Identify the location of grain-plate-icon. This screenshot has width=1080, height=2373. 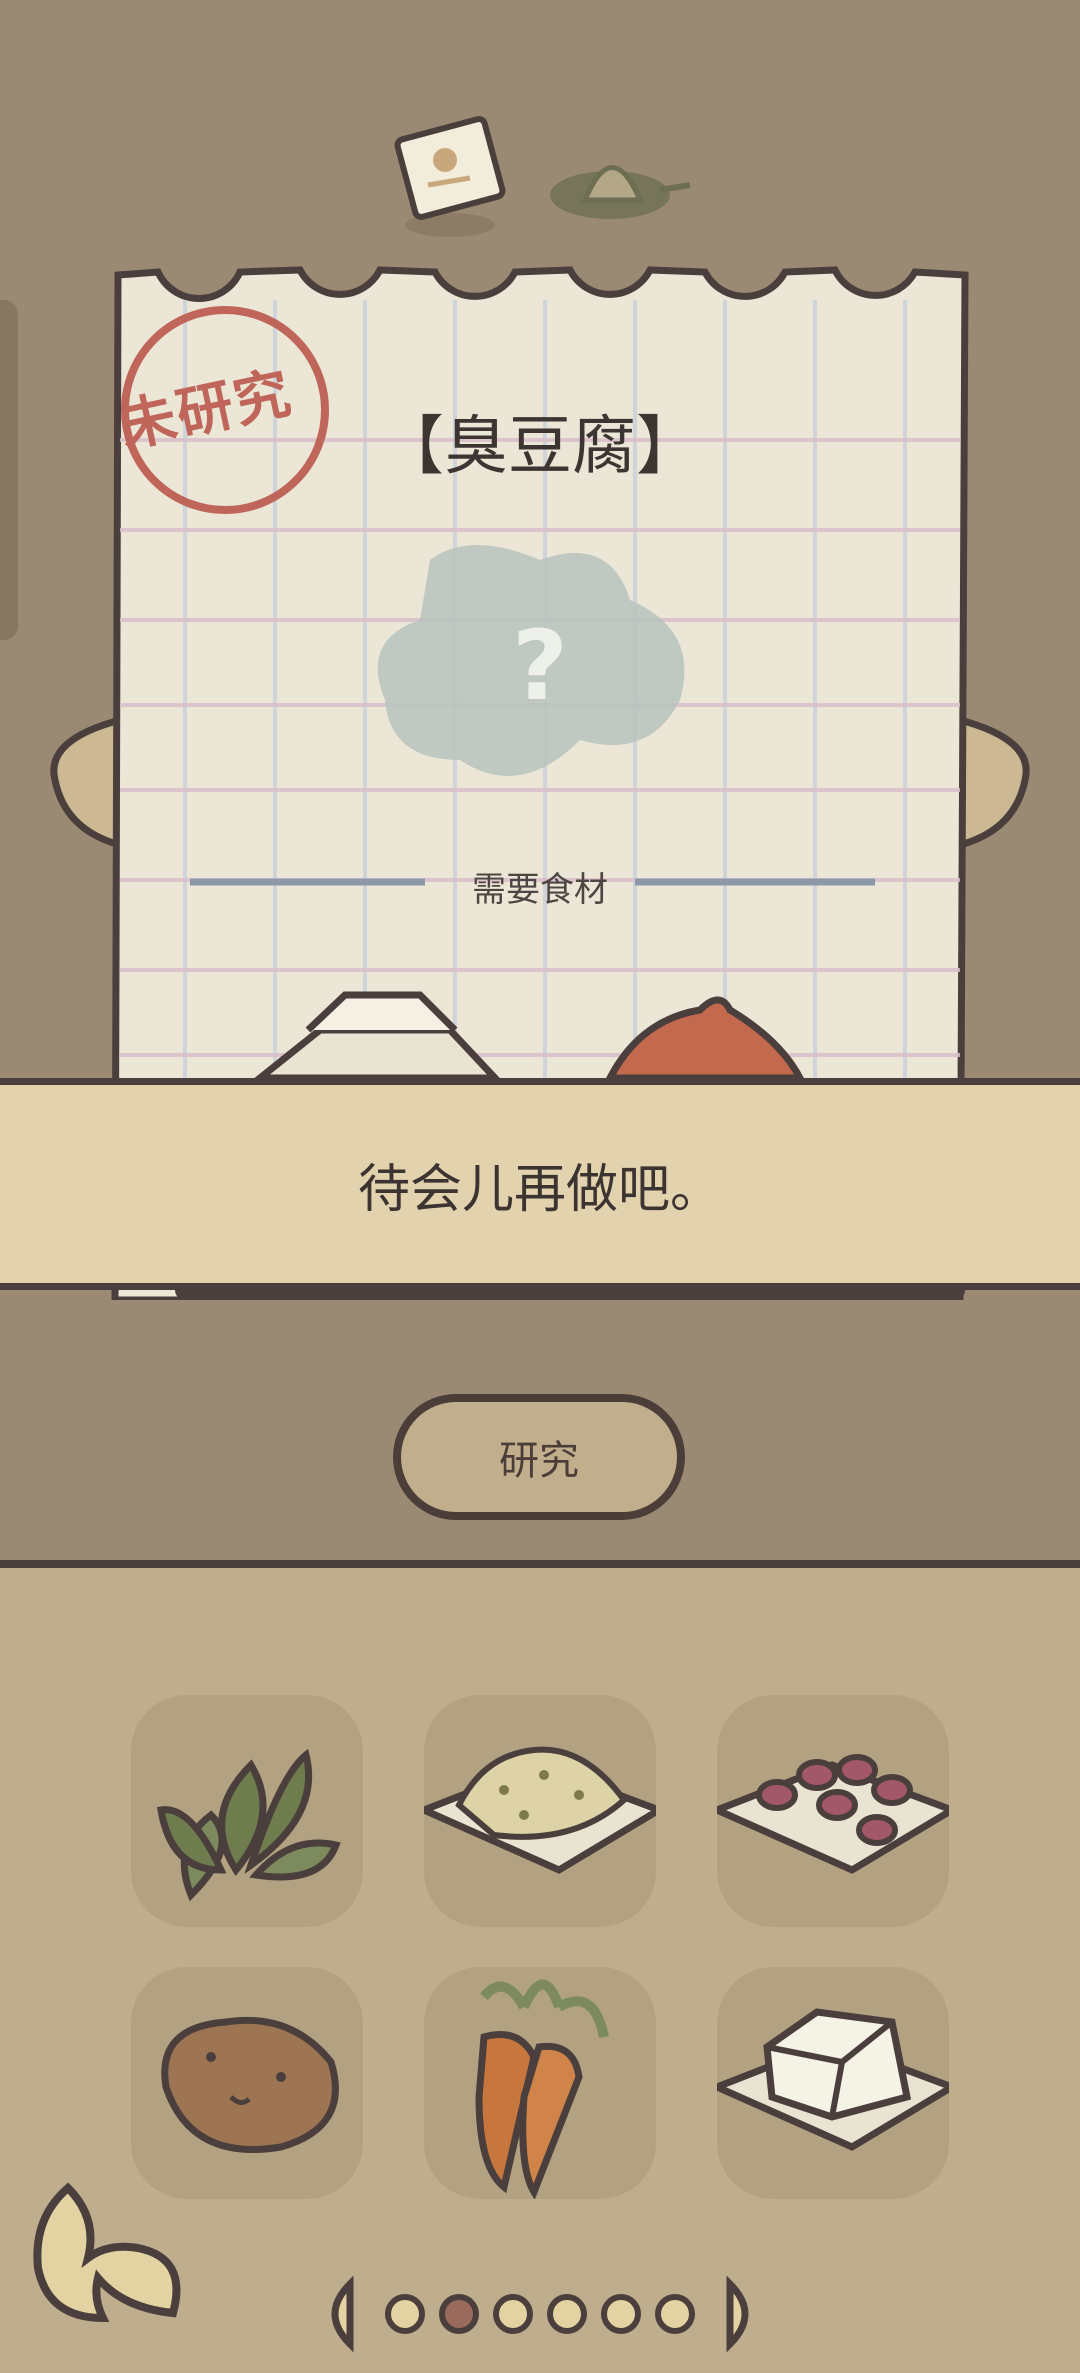
(541, 1810).